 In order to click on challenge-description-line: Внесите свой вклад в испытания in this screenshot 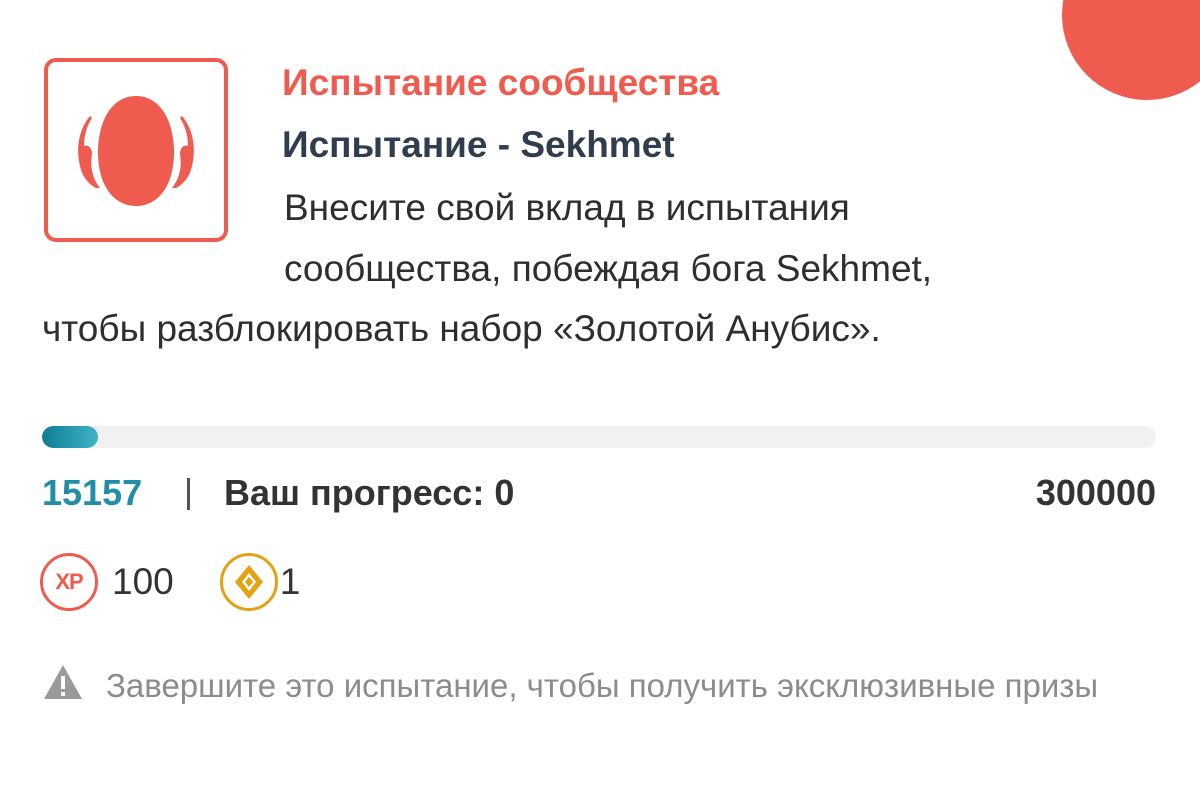, I will do `click(567, 207)`.